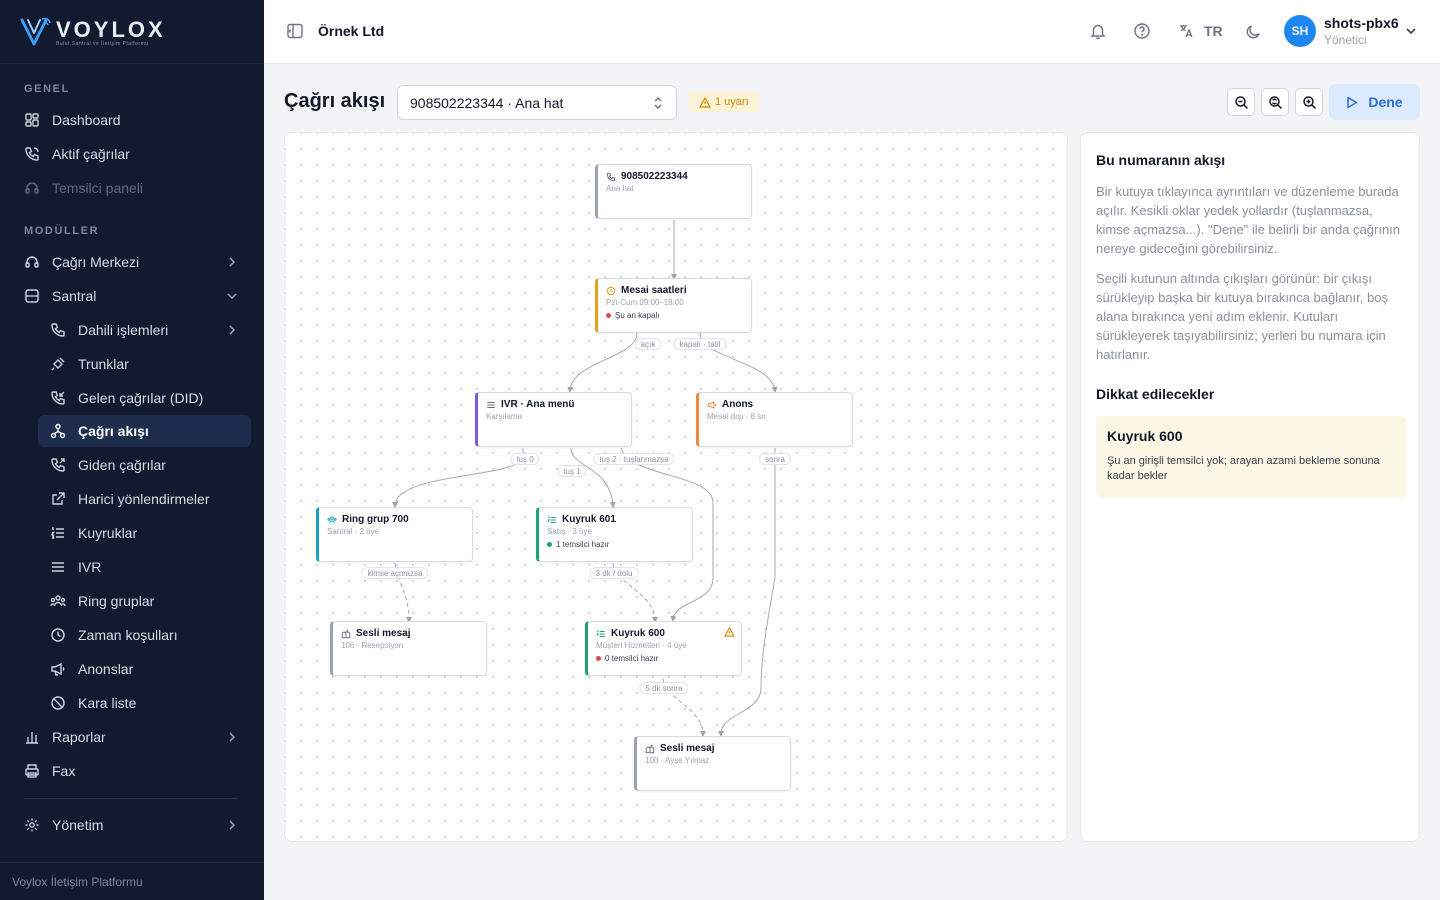 This screenshot has width=1440, height=900. I want to click on sidebar-item-label: Harici yönlendirmeler, so click(144, 499).